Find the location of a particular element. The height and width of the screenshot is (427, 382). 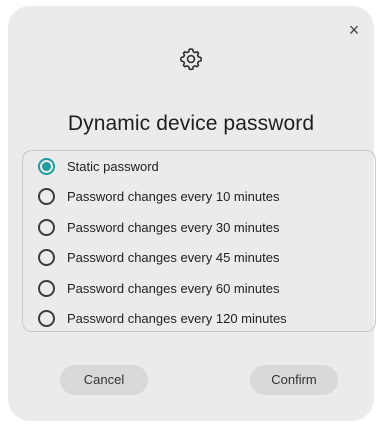

option-45-minutes: Password changes every 45 minutes is located at coordinates (199, 258).